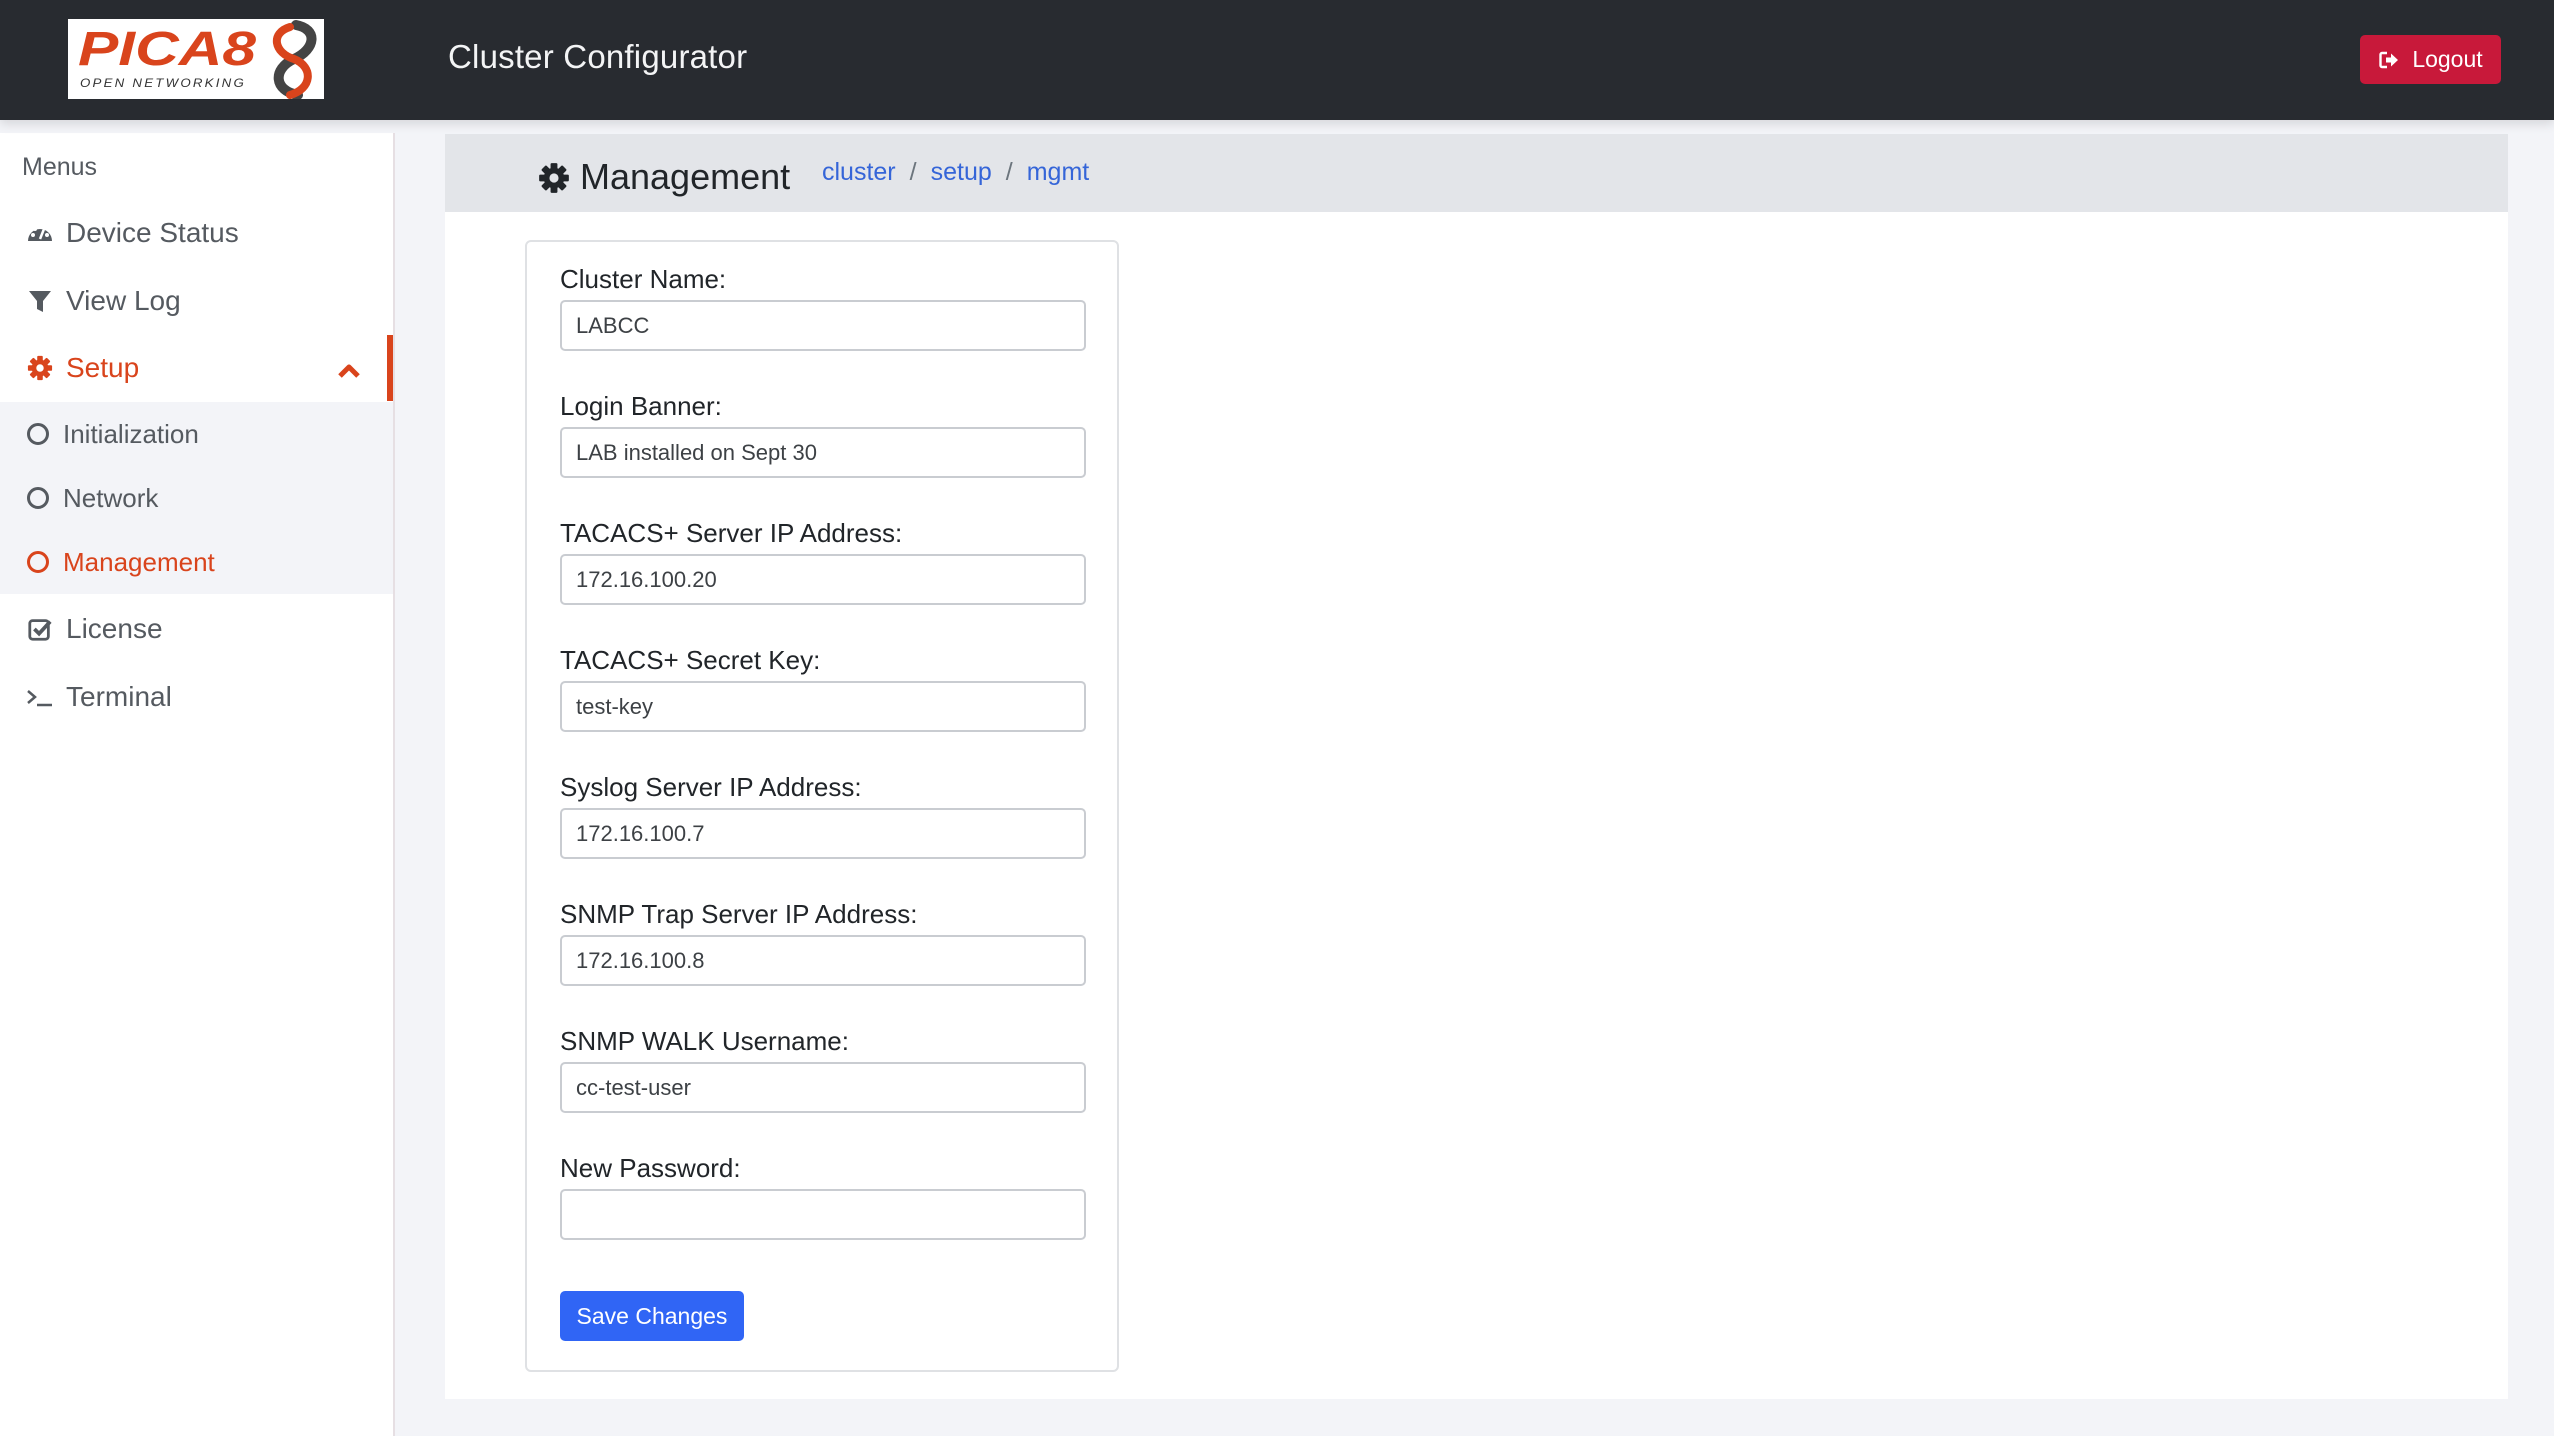  Describe the element at coordinates (685, 176) in the screenshot. I see `page-title-text: Management` at that location.